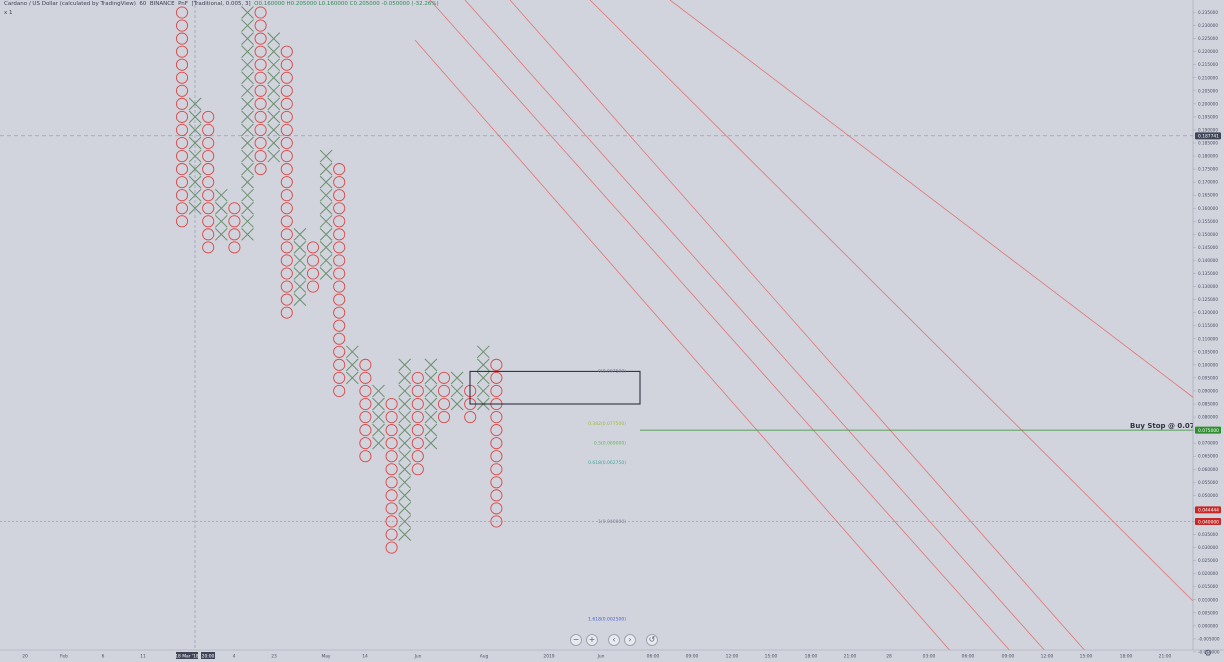 This screenshot has height=662, width=1224. Describe the element at coordinates (1208, 495) in the screenshot. I see `price-tick-label: 0.050000` at that location.